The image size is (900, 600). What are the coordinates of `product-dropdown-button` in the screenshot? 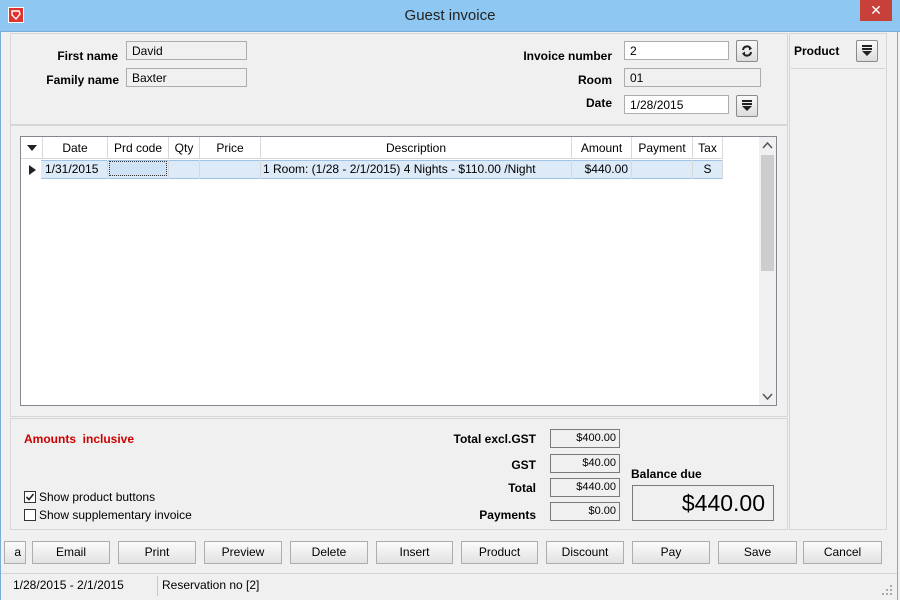 It's located at (867, 51).